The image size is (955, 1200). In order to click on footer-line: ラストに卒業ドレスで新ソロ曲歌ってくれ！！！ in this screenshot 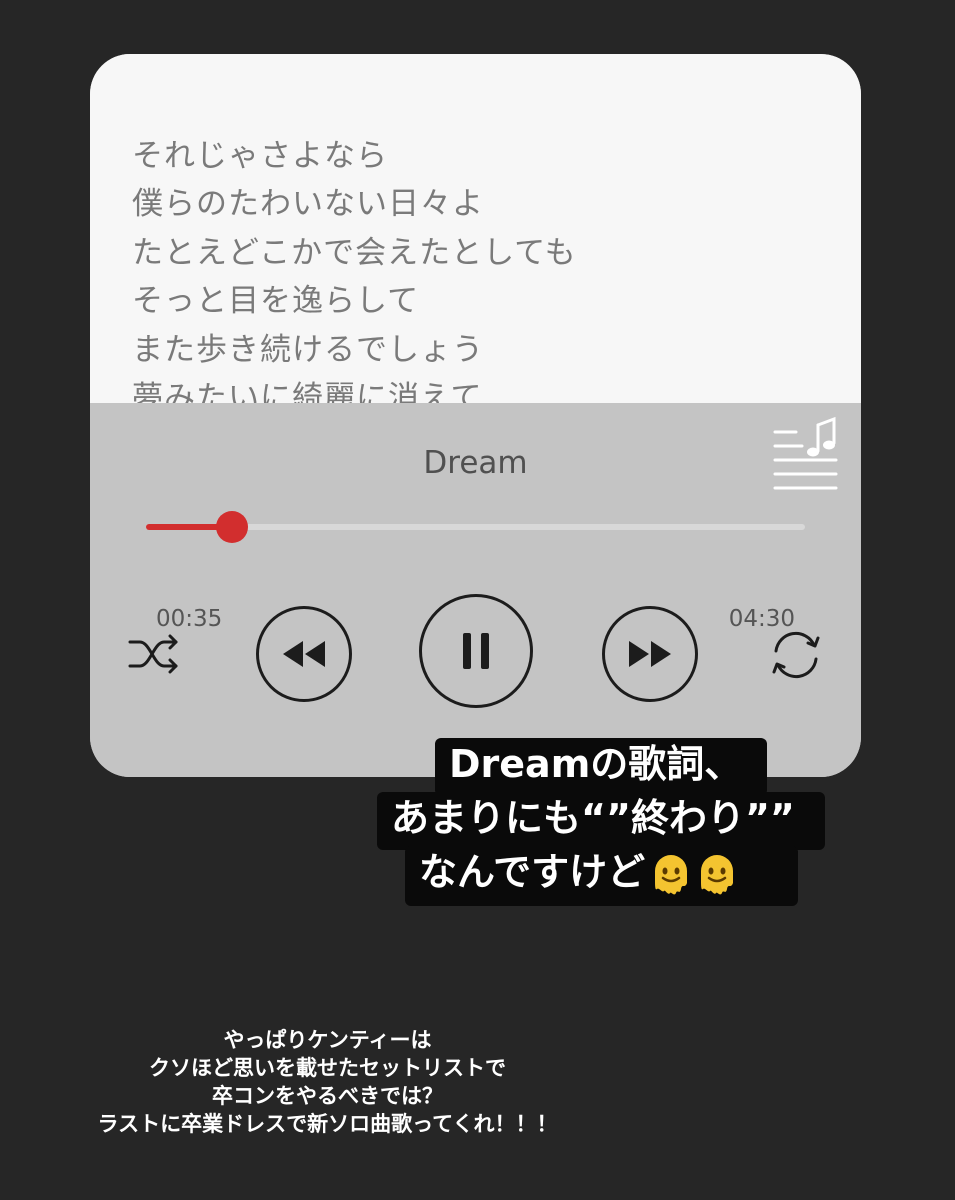, I will do `click(327, 1124)`.